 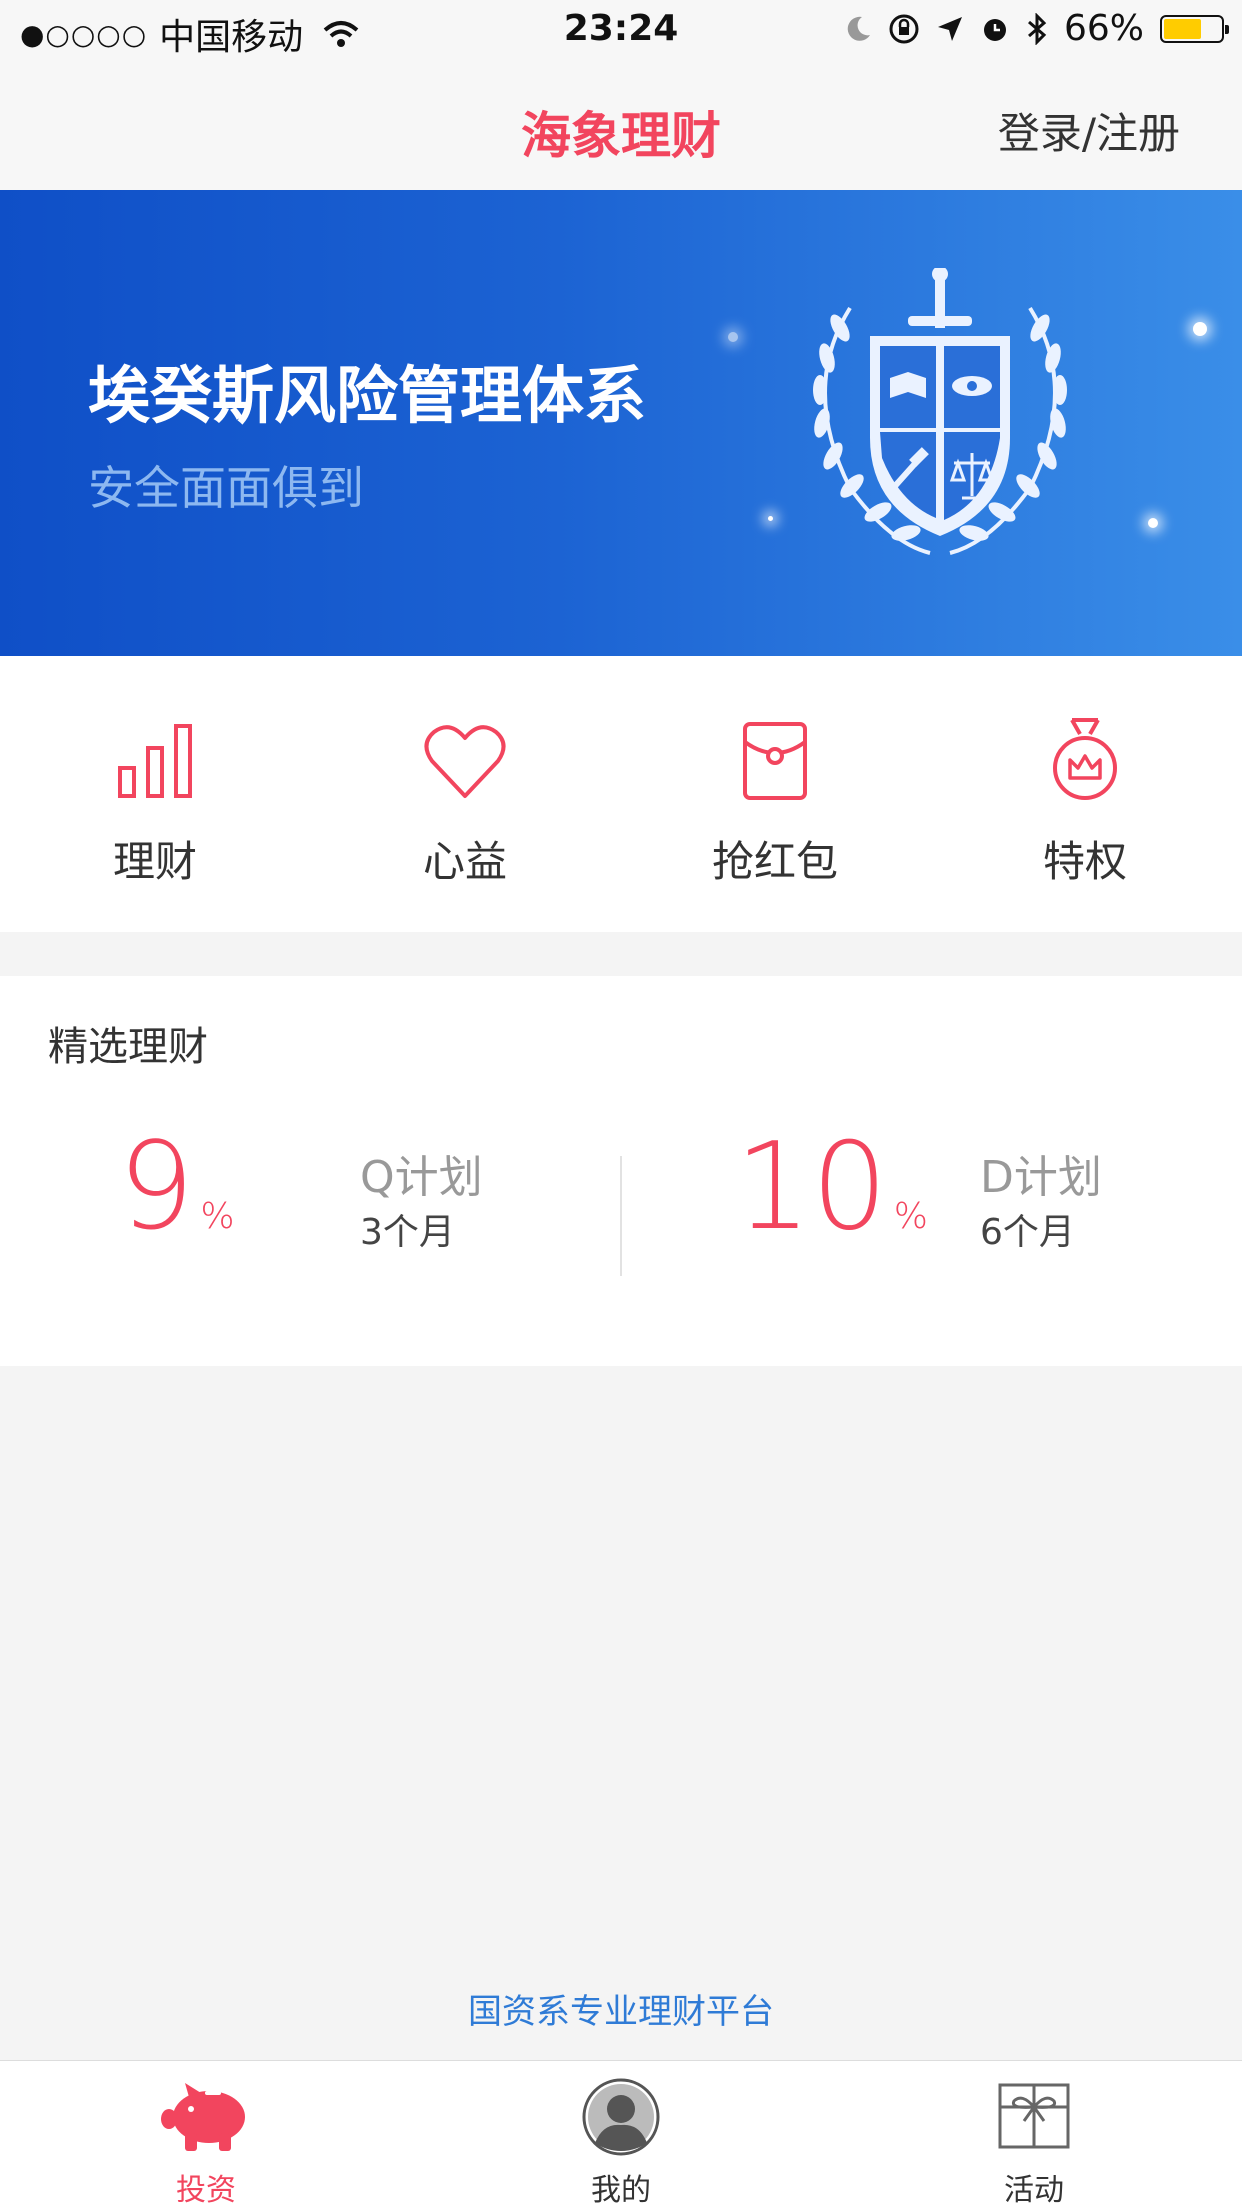 I want to click on battery-percent: 66%, so click(x=1103, y=28).